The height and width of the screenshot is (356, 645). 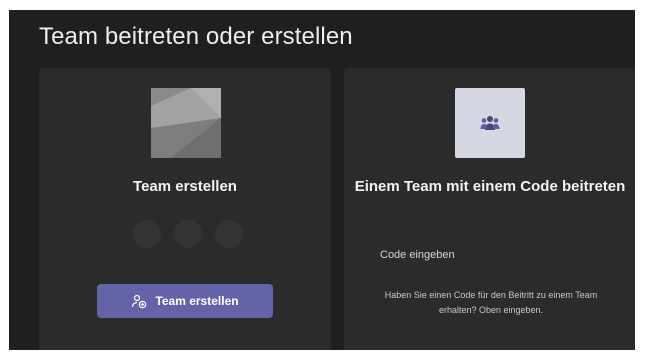 I want to click on create-team-title: Team erstellen, so click(x=185, y=186).